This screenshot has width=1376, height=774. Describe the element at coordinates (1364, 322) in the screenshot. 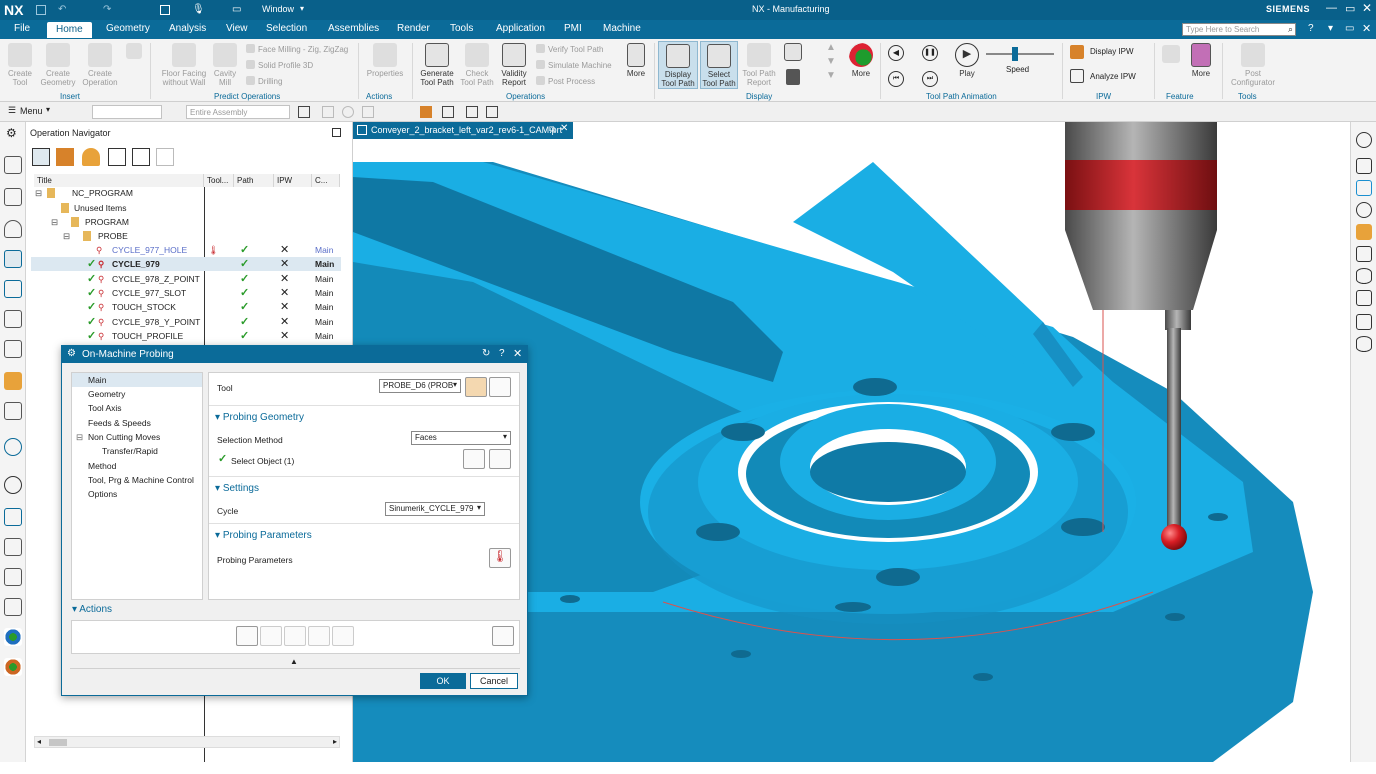

I see `tool-path-icon` at that location.